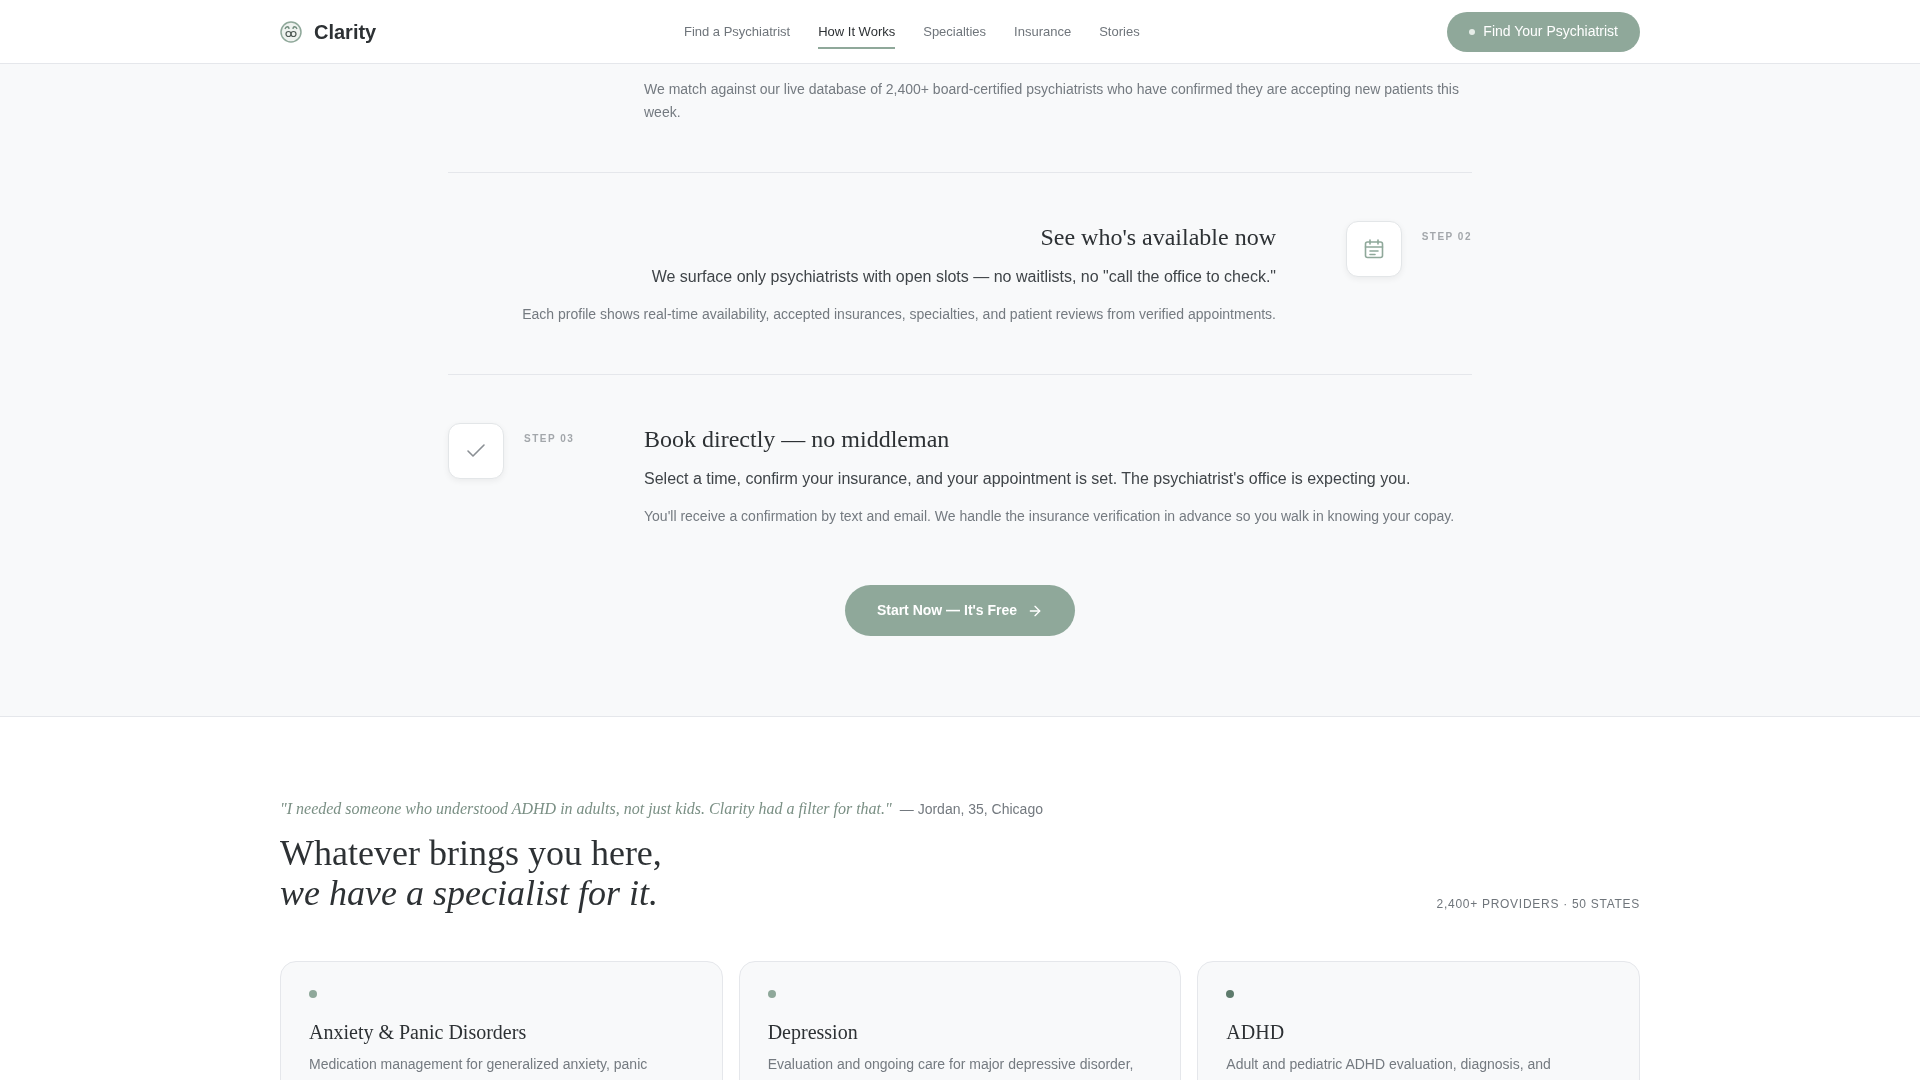 This screenshot has width=1920, height=1080. What do you see at coordinates (971, 809) in the screenshot?
I see `testimonial-author: — Jordan, 35, Chicago` at bounding box center [971, 809].